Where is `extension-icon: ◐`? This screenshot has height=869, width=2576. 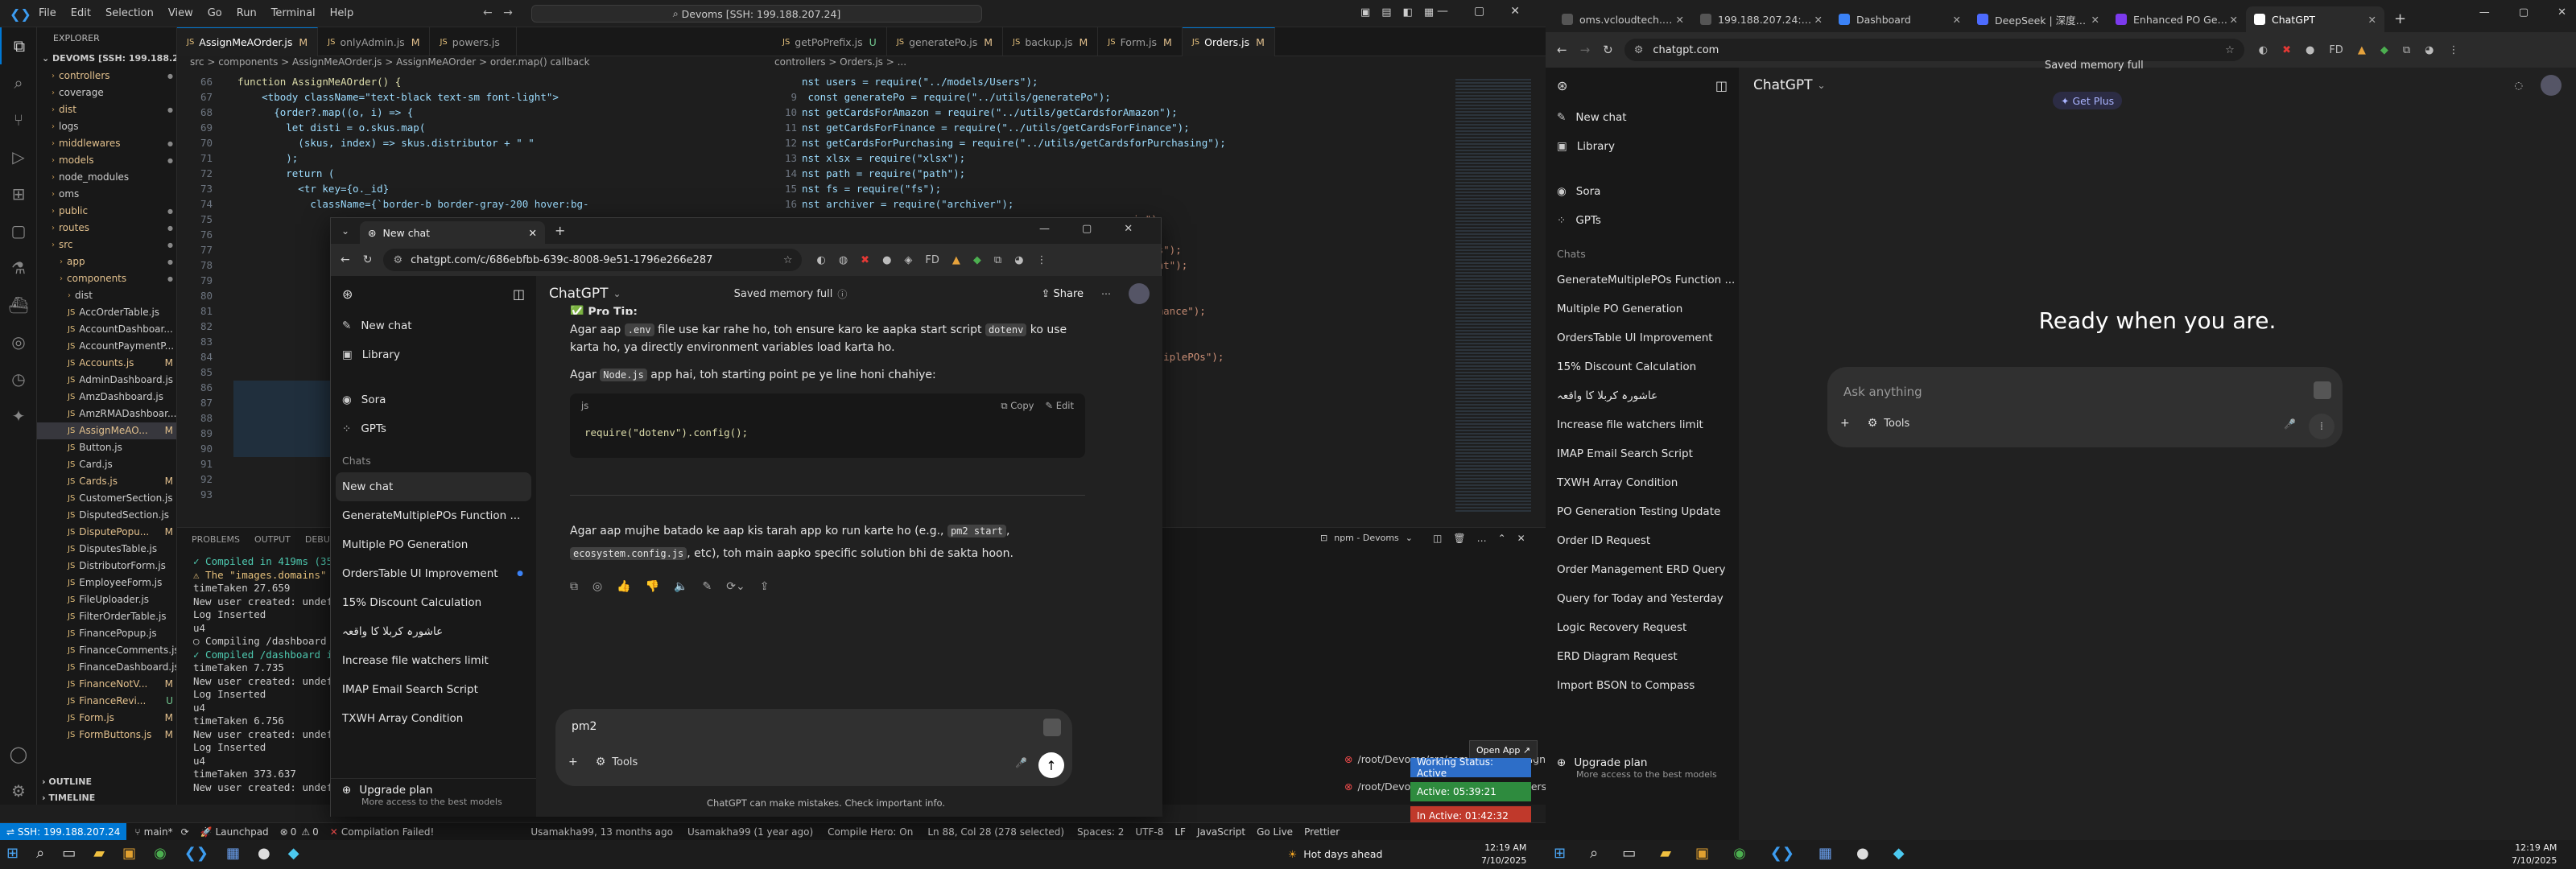
extension-icon: ◐ is located at coordinates (820, 260).